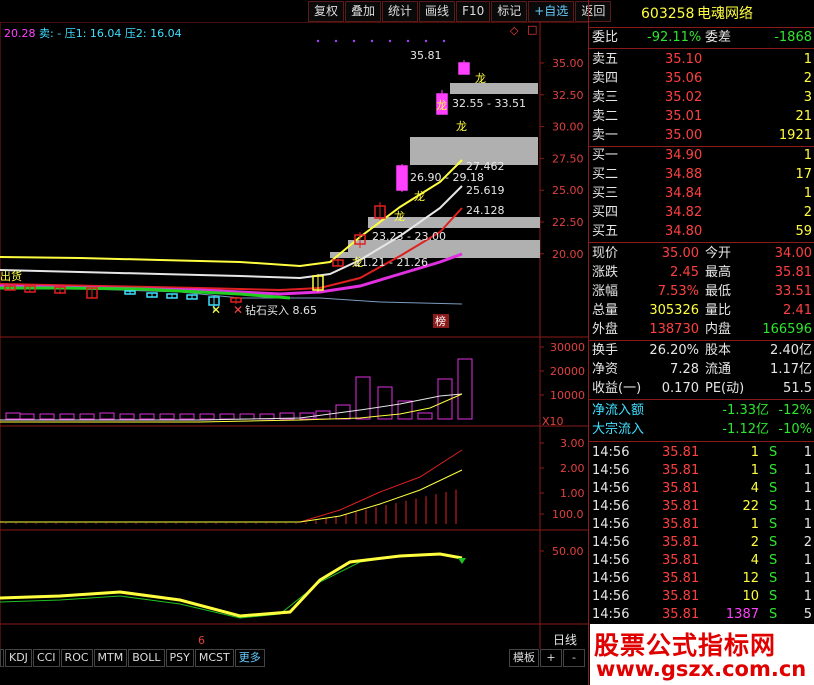 The image size is (814, 685). I want to click on level-label: 24.128, so click(485, 210).